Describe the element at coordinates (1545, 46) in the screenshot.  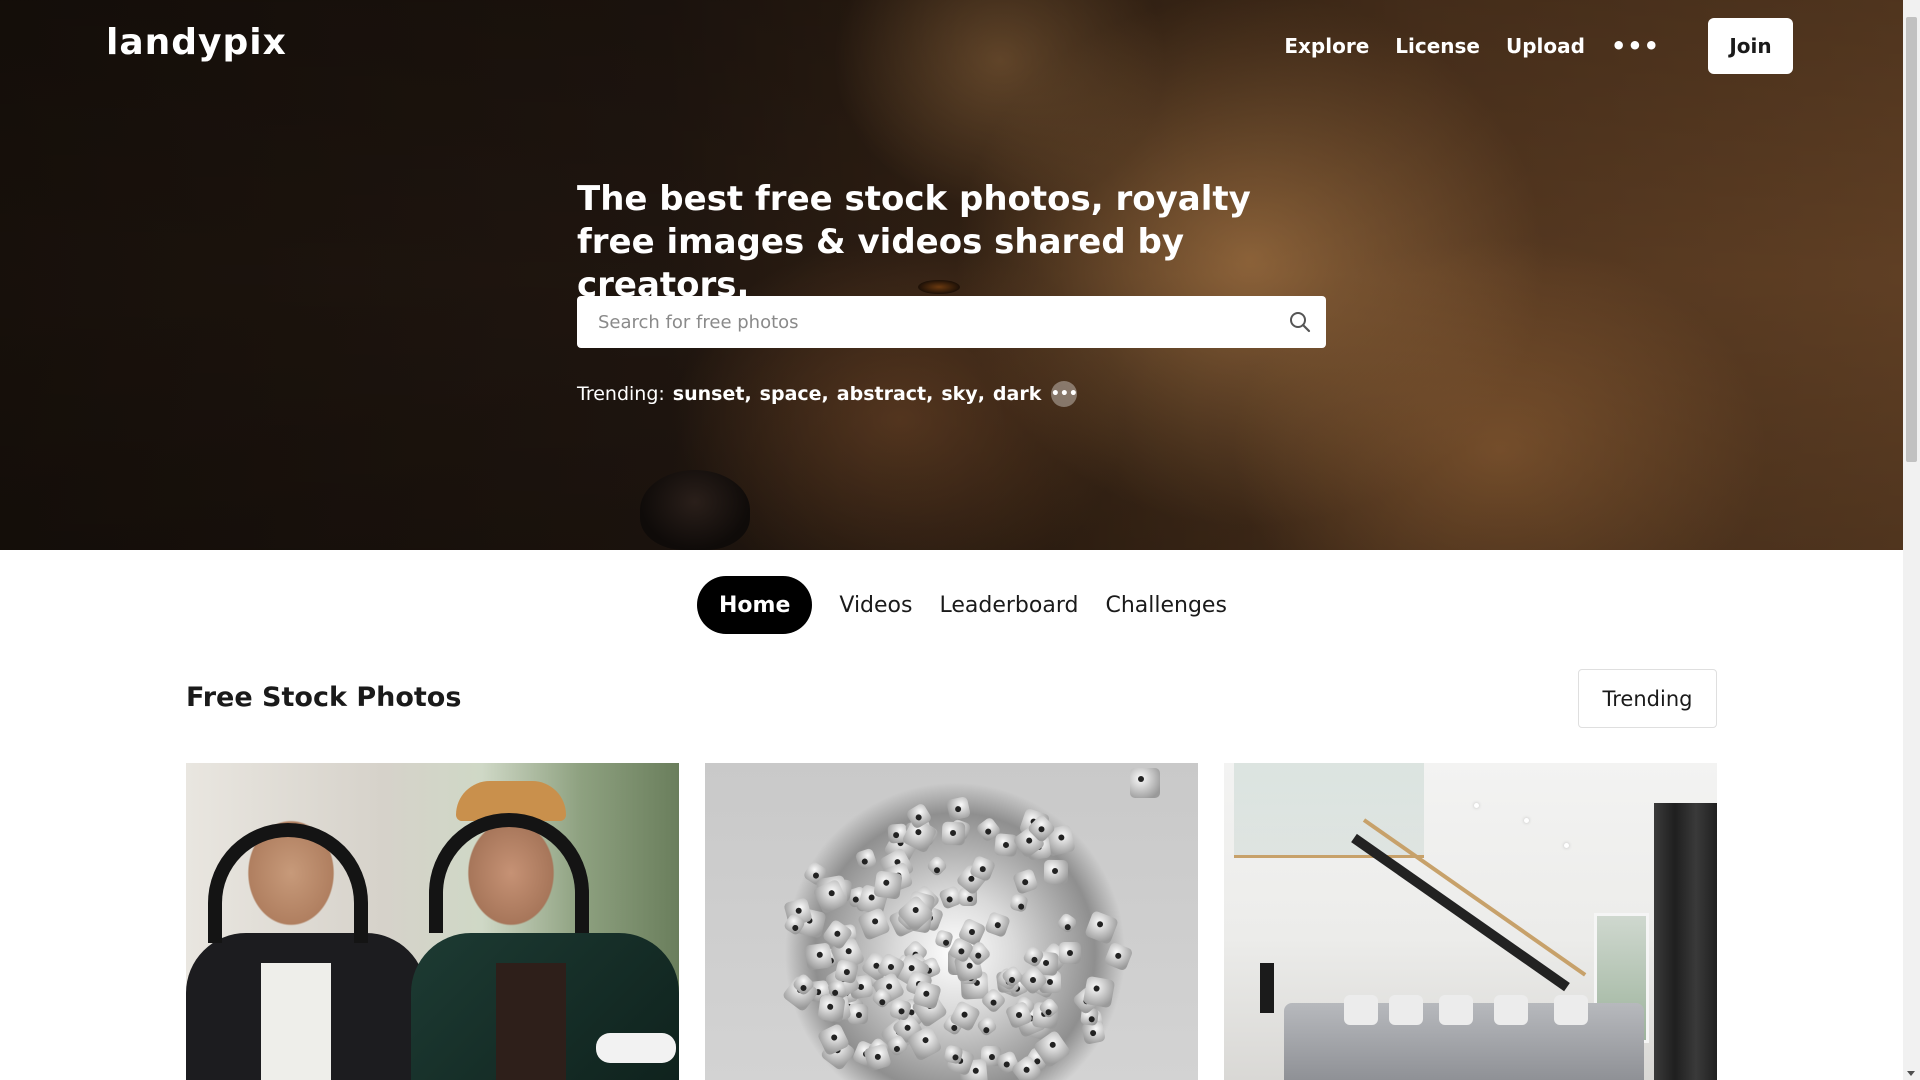
I see `nav-upload-link: Upload` at that location.